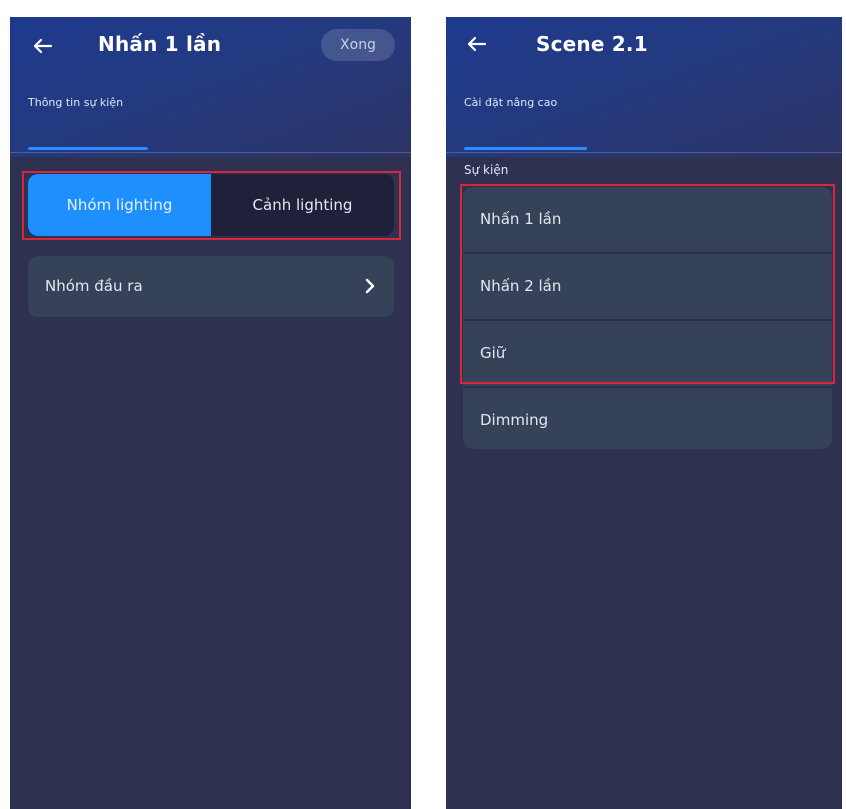 The height and width of the screenshot is (809, 846). Describe the element at coordinates (210, 152) in the screenshot. I see `left-header-divider` at that location.